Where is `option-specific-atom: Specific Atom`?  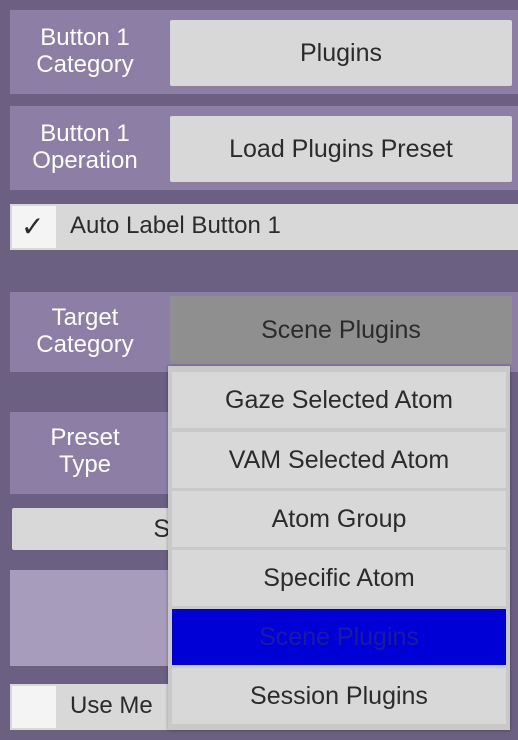 option-specific-atom: Specific Atom is located at coordinates (339, 578).